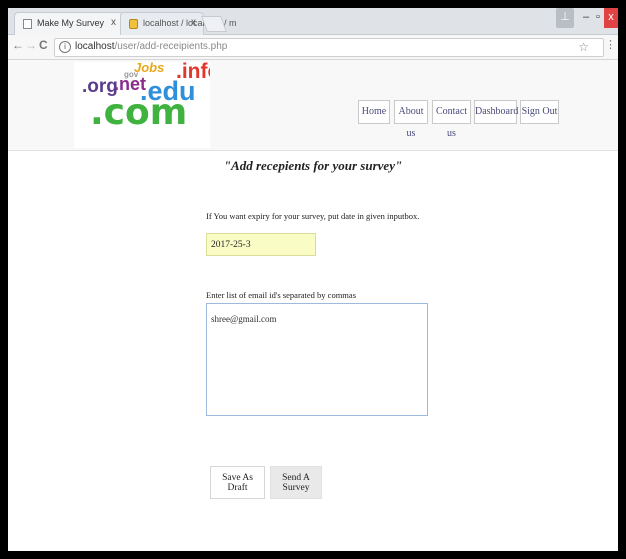 Image resolution: width=626 pixels, height=559 pixels. What do you see at coordinates (539, 112) in the screenshot?
I see `nav-sign-out-button: Sign Out` at bounding box center [539, 112].